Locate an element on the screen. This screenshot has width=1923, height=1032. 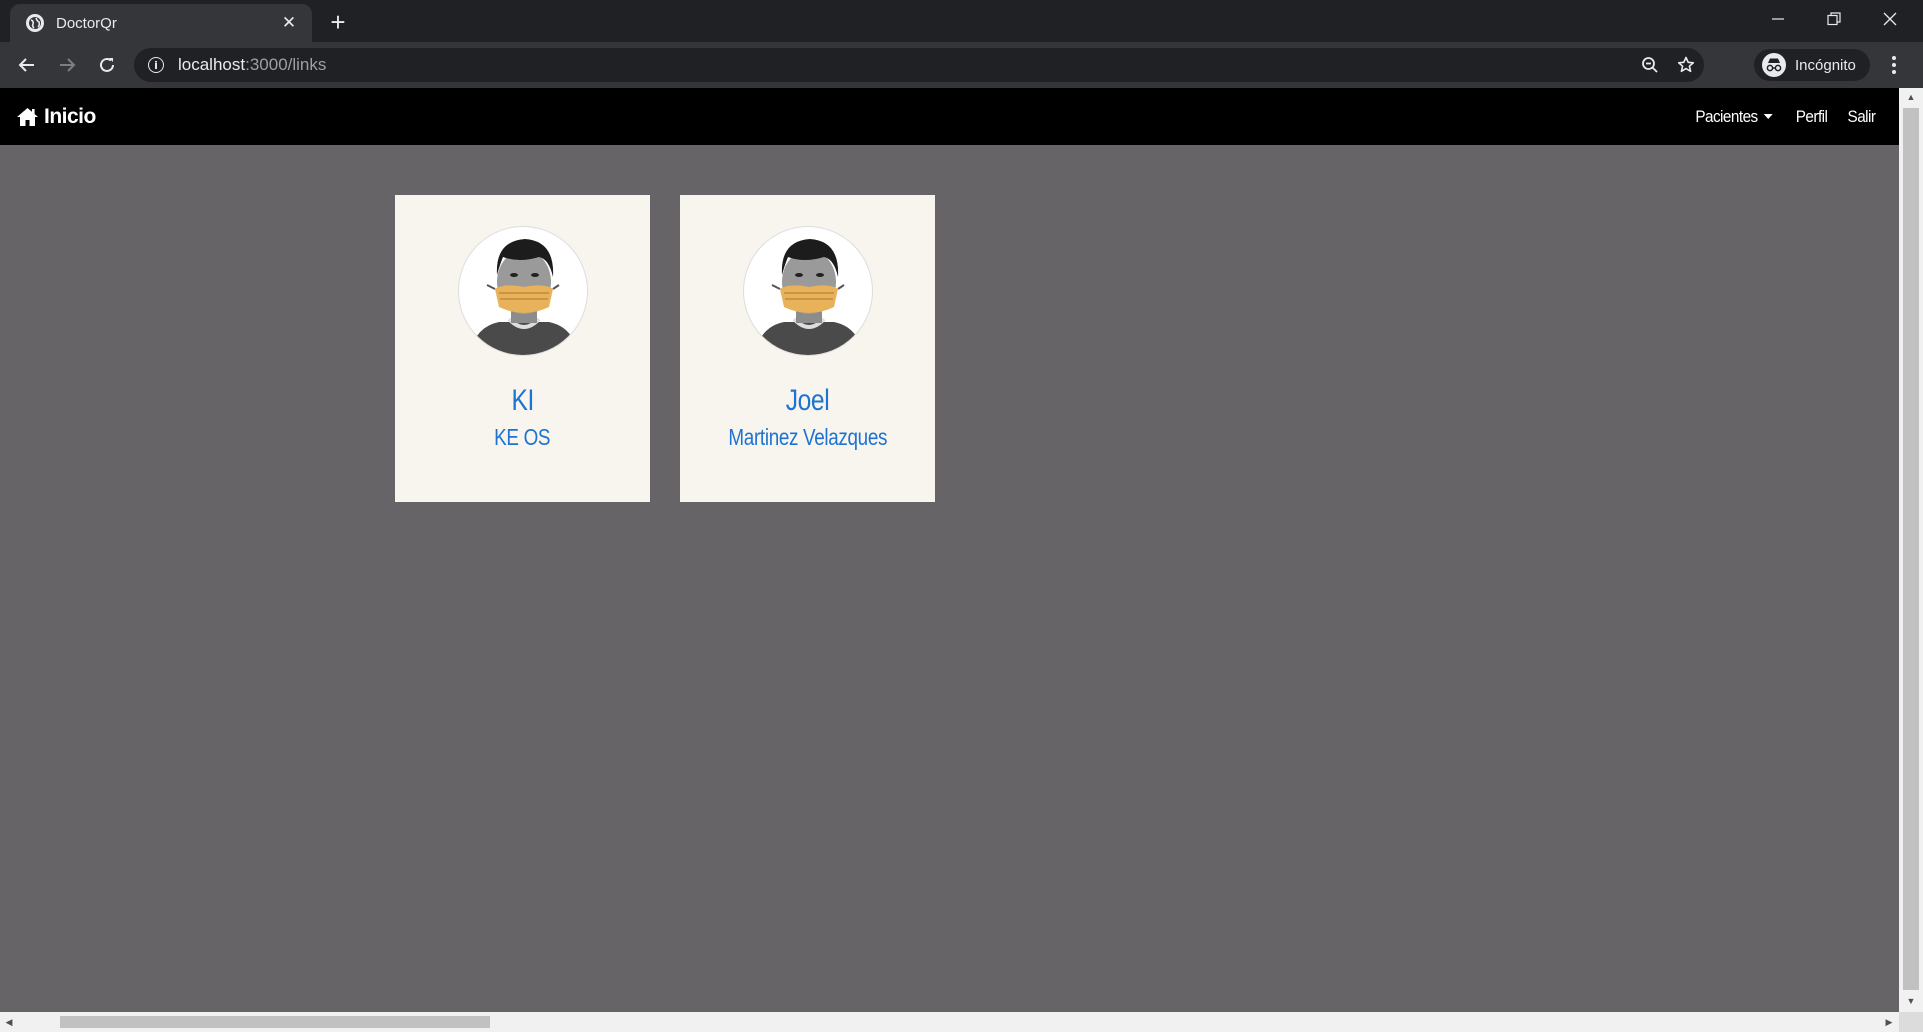
bookmark-star-icon is located at coordinates (1686, 65).